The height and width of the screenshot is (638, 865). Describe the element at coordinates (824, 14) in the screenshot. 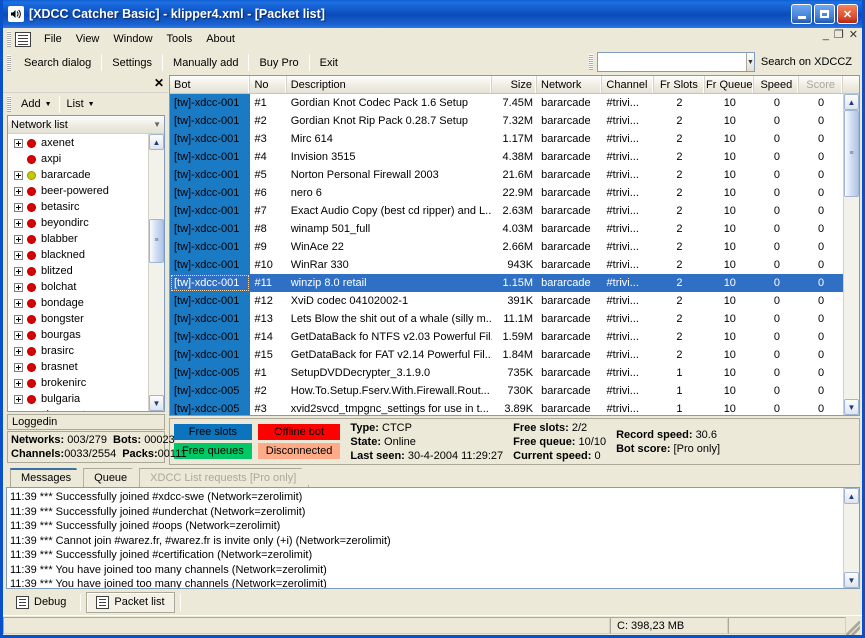

I see `maximize-button` at that location.